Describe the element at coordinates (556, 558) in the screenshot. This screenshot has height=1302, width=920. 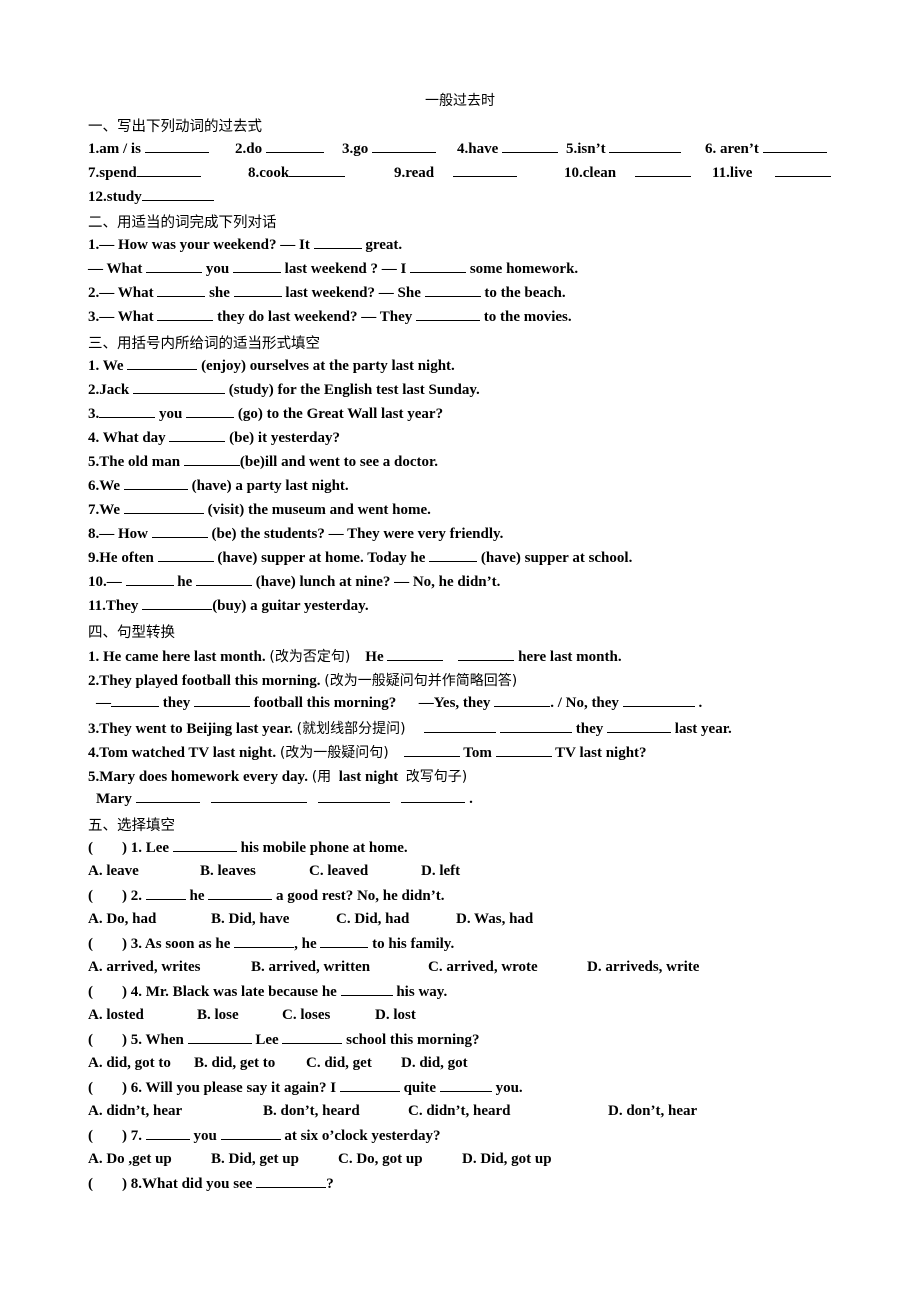
I see `line-text: (have) supper at school.` at that location.